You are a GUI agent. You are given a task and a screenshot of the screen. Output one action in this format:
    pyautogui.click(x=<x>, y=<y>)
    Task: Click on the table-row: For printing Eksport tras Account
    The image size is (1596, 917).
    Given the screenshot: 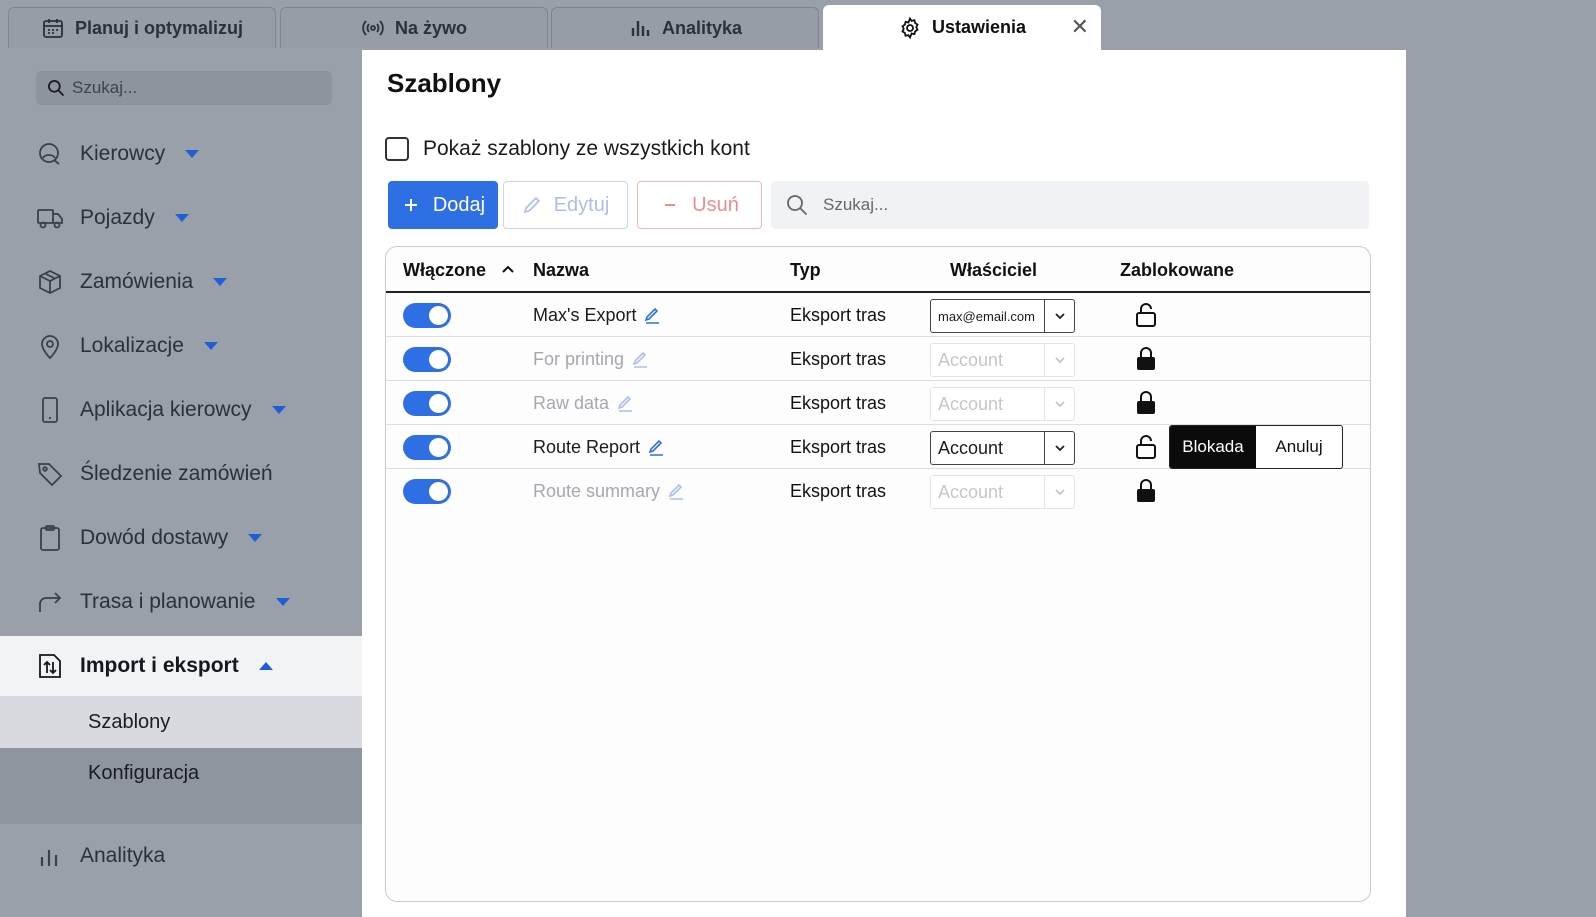 What is the action you would take?
    pyautogui.click(x=878, y=359)
    